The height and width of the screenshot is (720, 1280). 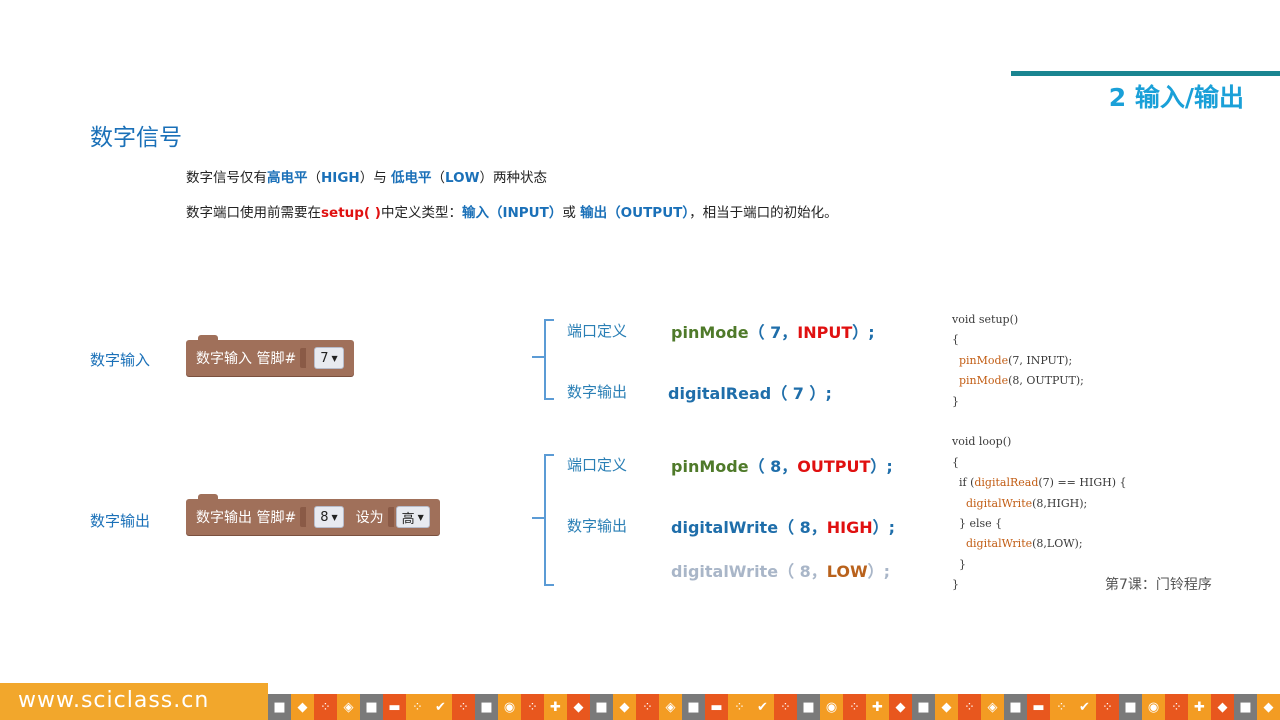 I want to click on digital-input-block: 数字输入 管脚# 7 ▼, so click(x=270, y=355).